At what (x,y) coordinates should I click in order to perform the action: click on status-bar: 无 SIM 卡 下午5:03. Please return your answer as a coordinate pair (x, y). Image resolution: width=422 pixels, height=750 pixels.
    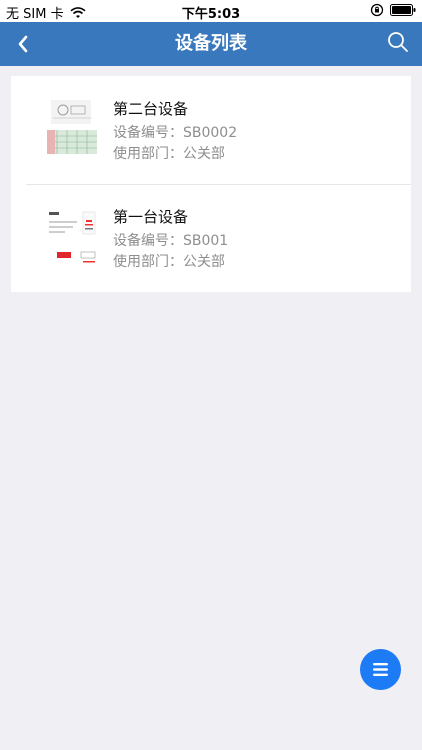
    Looking at the image, I should click on (211, 11).